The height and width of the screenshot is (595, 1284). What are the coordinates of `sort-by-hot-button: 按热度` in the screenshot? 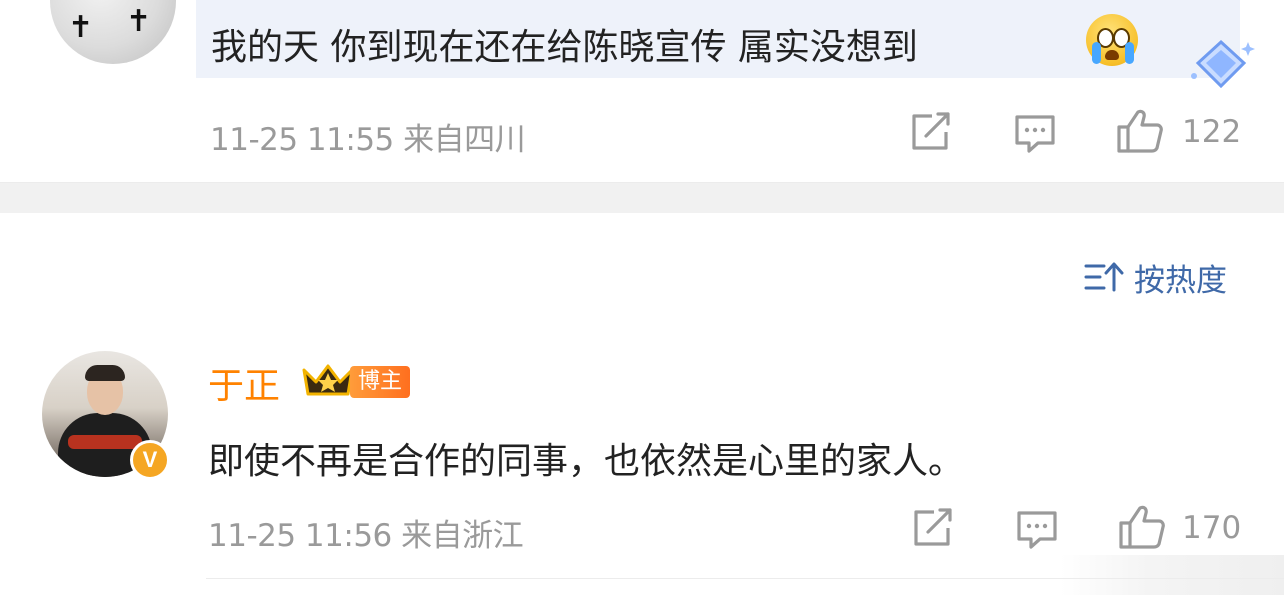 It's located at (1155, 277).